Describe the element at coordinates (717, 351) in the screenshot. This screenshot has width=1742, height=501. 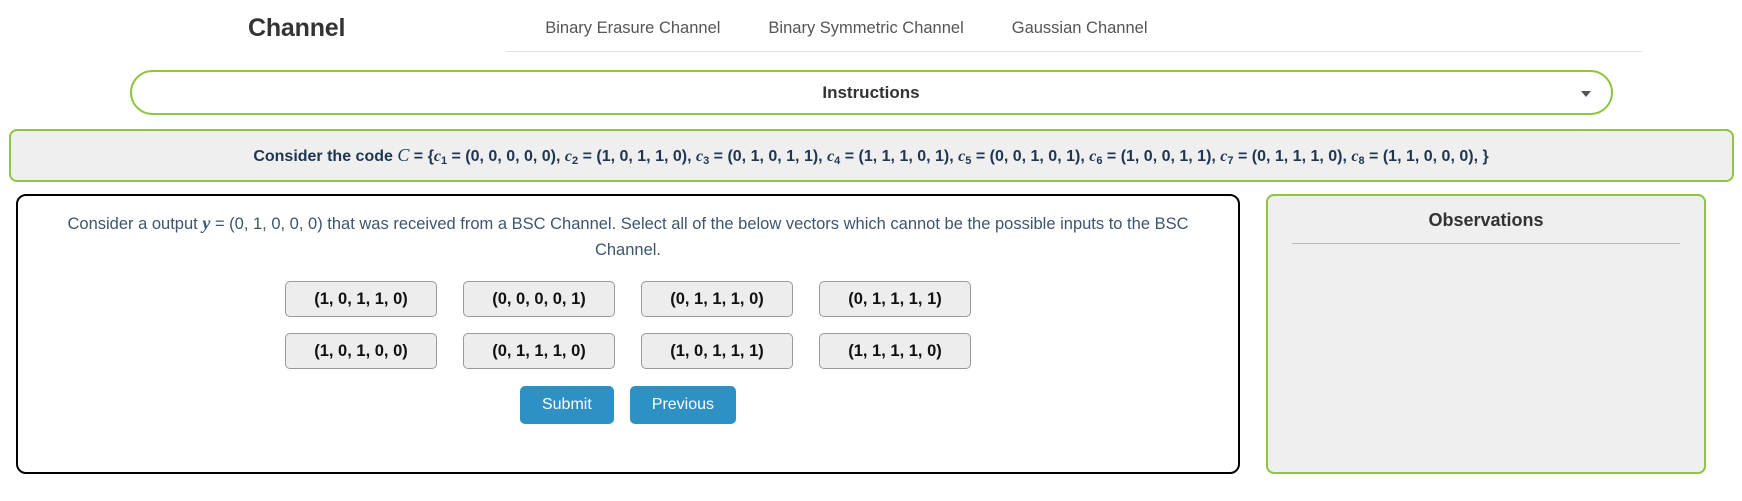
I see `option-1-0-1-1-1: (1, 0, 1, 1, 1)` at that location.